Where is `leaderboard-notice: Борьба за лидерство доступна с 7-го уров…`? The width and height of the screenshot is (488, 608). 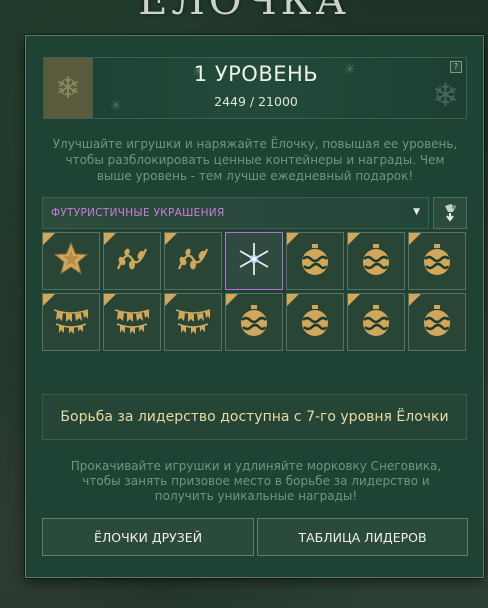 leaderboard-notice: Борьба за лидерство доступна с 7-го уров… is located at coordinates (254, 417).